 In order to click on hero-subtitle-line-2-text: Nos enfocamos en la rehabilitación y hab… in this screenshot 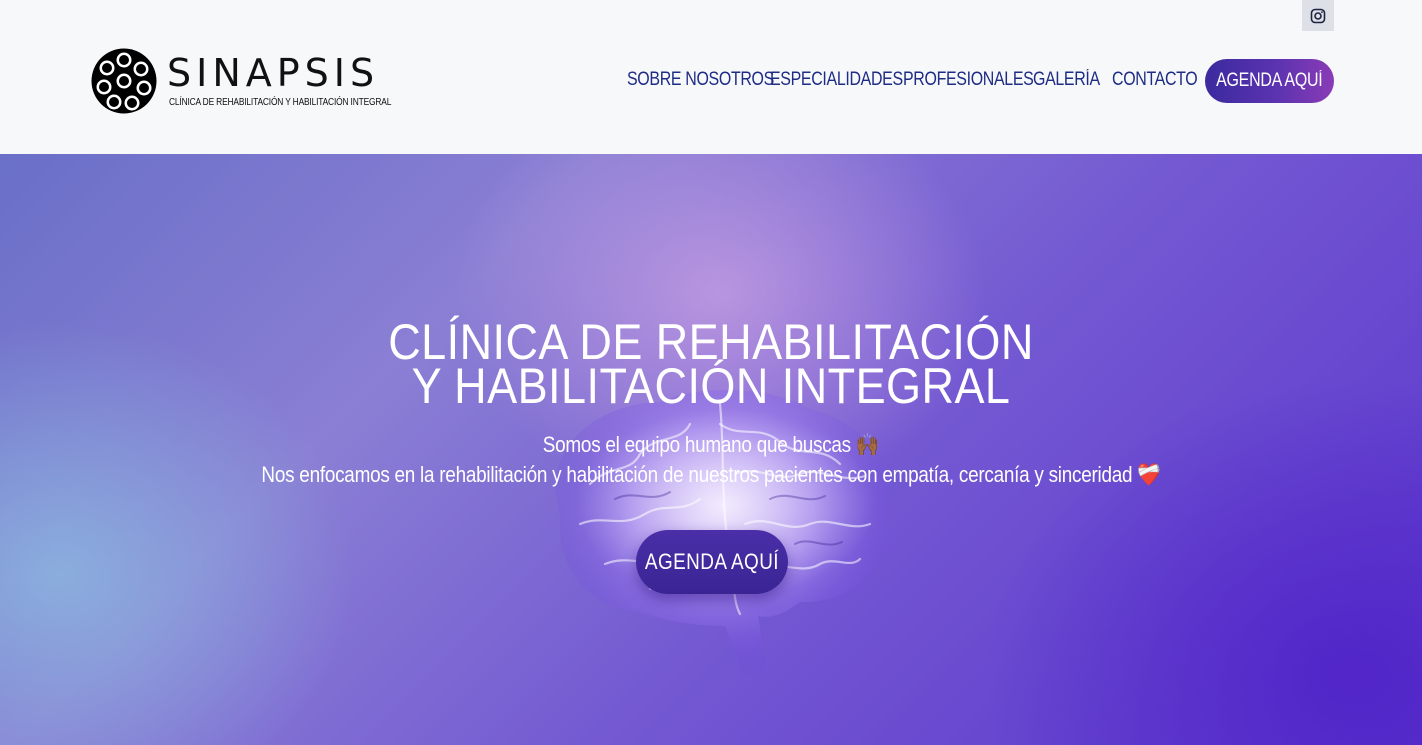, I will do `click(697, 474)`.